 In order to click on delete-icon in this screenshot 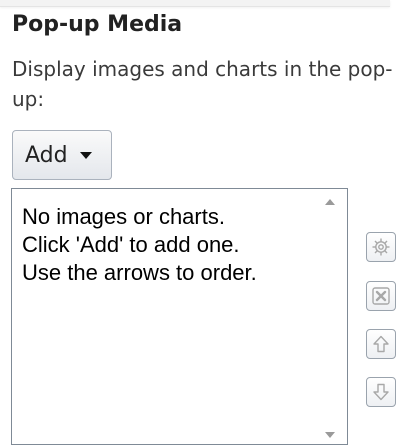, I will do `click(381, 296)`.